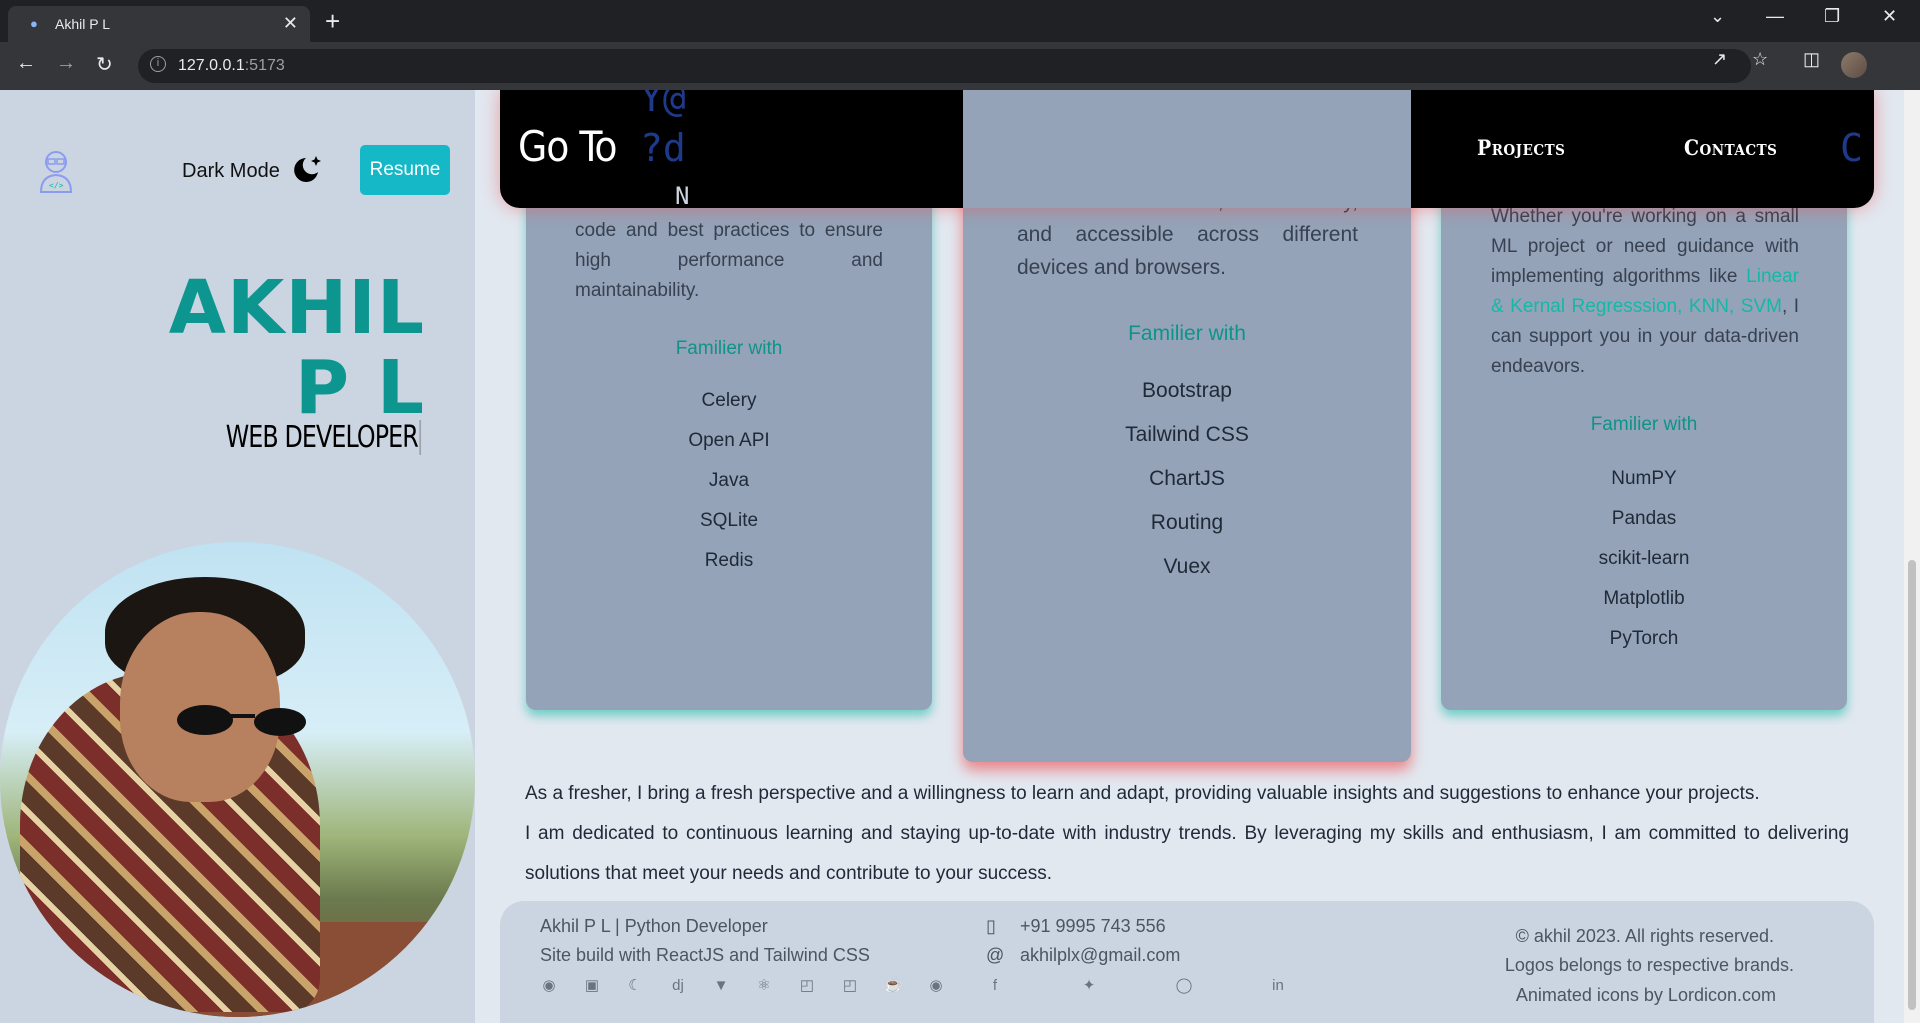  Describe the element at coordinates (1187, 434) in the screenshot. I see `list-item: Tailwind CSS` at that location.